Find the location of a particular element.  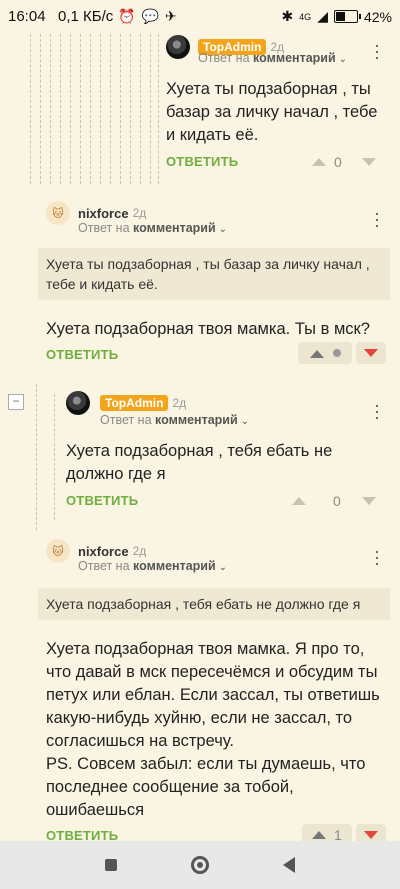

signal-label: 4G is located at coordinates (305, 16).